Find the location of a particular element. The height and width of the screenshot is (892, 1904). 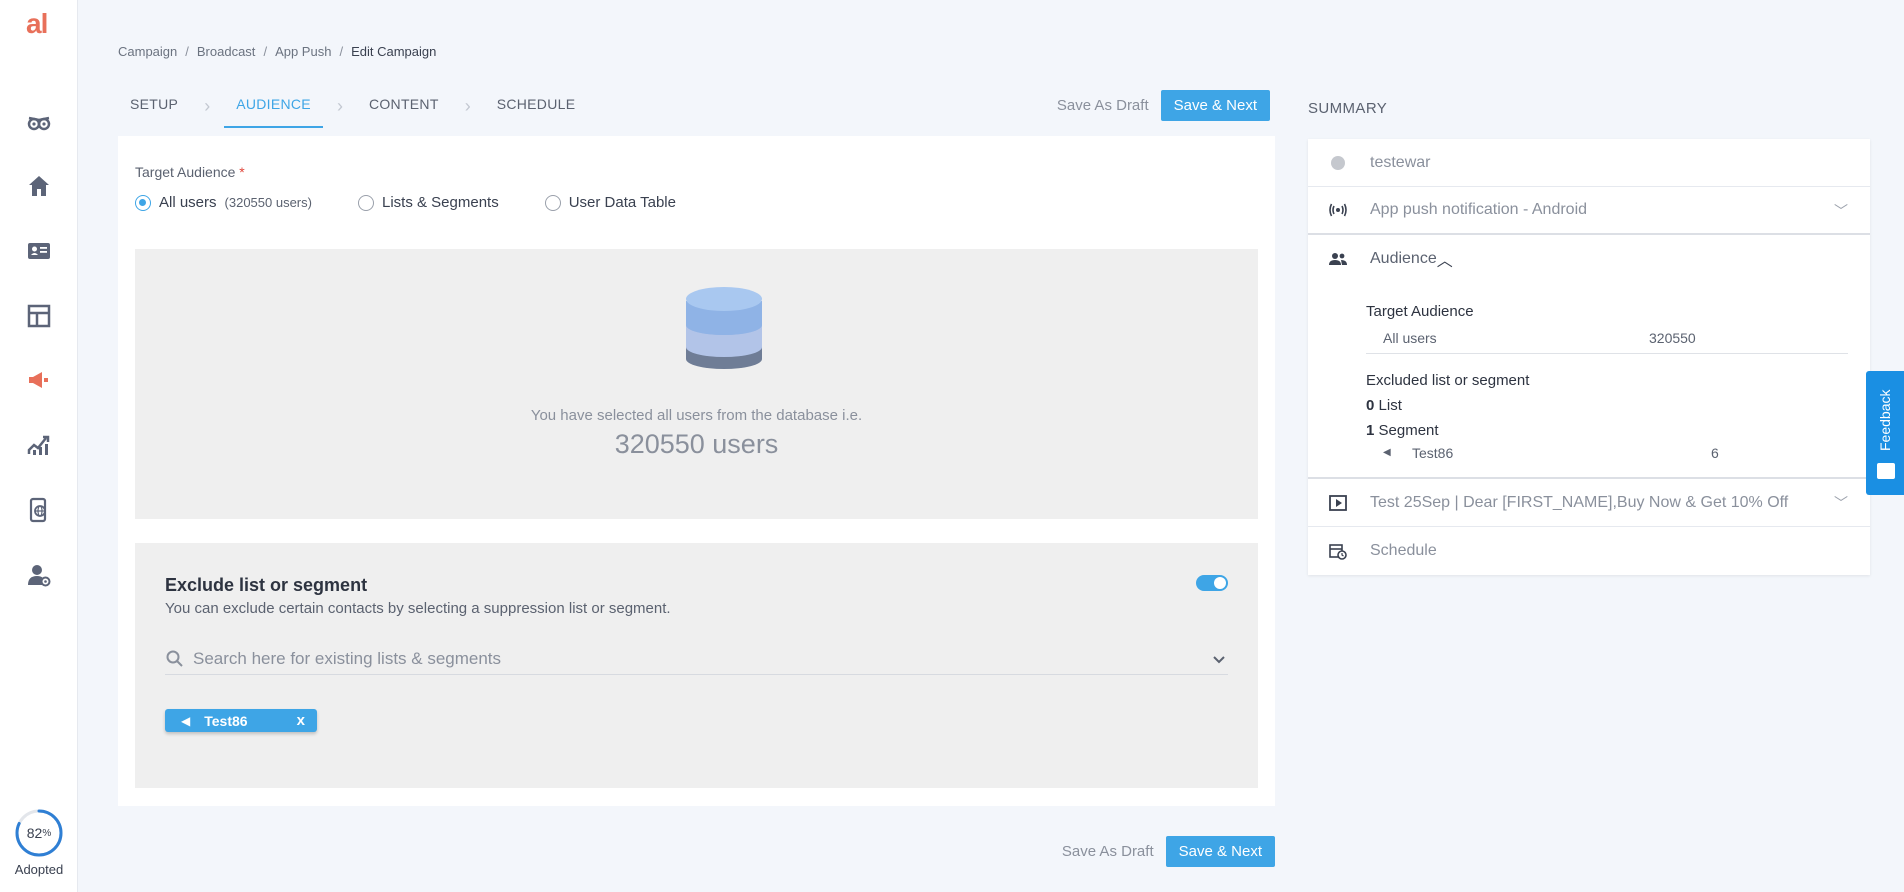

summary-schedule: Schedule is located at coordinates (1589, 551).